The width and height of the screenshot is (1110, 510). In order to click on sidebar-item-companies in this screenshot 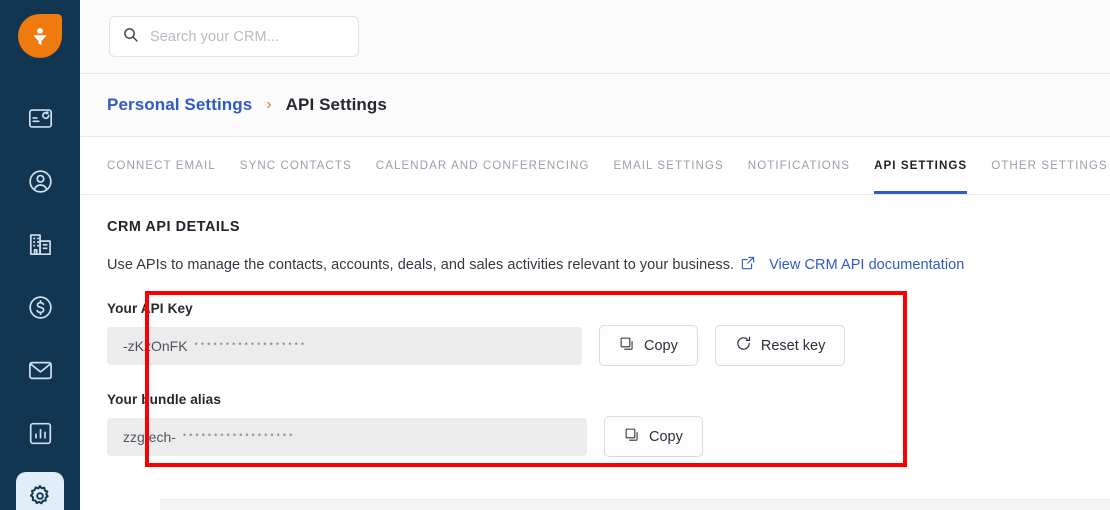, I will do `click(40, 244)`.